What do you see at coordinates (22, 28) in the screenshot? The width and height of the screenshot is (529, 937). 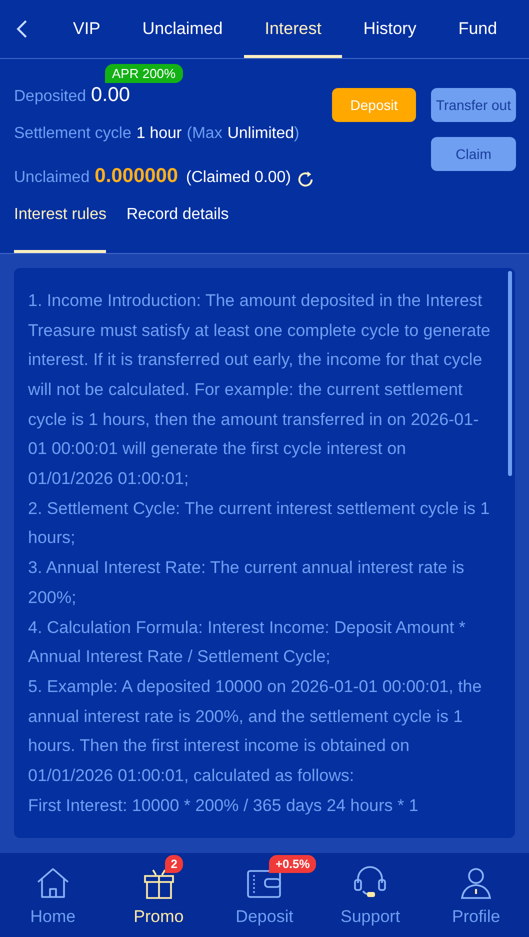 I see `back-icon` at bounding box center [22, 28].